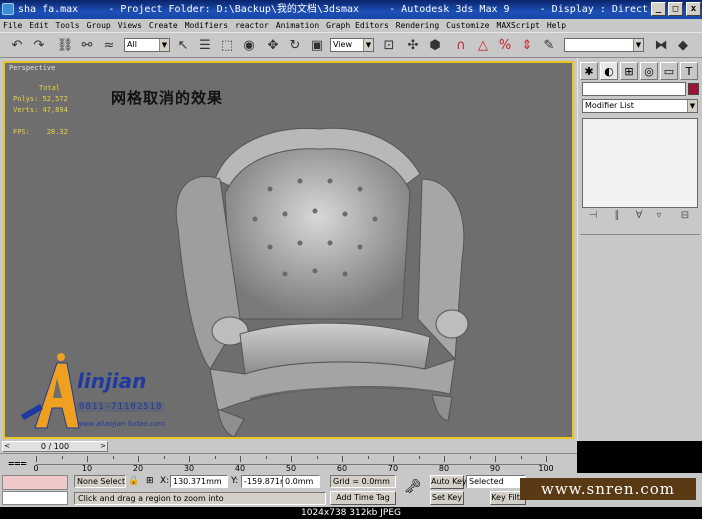  Describe the element at coordinates (658, 9) in the screenshot. I see `minimize-button: _` at that location.